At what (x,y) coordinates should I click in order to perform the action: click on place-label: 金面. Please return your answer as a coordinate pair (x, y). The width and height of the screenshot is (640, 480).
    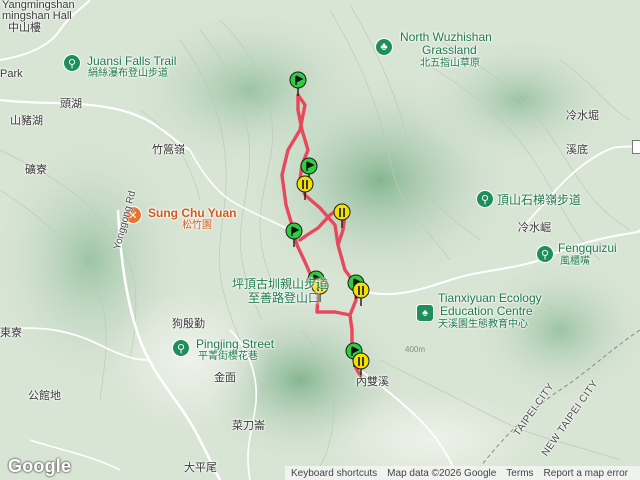
    Looking at the image, I should click on (225, 378).